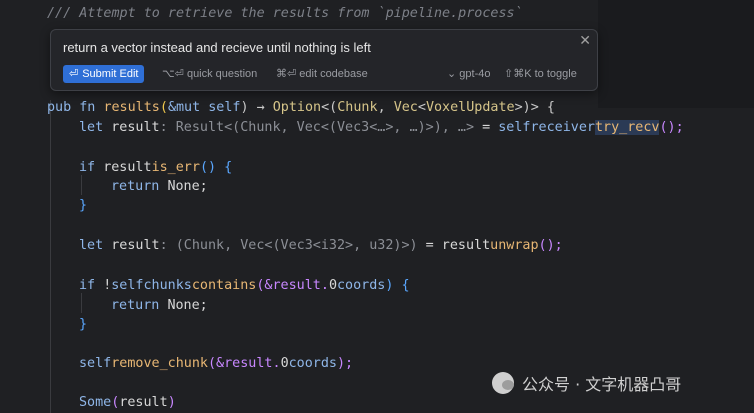  I want to click on code-line-10: selfremove_chunk(&result.0coords);, so click(216, 364).